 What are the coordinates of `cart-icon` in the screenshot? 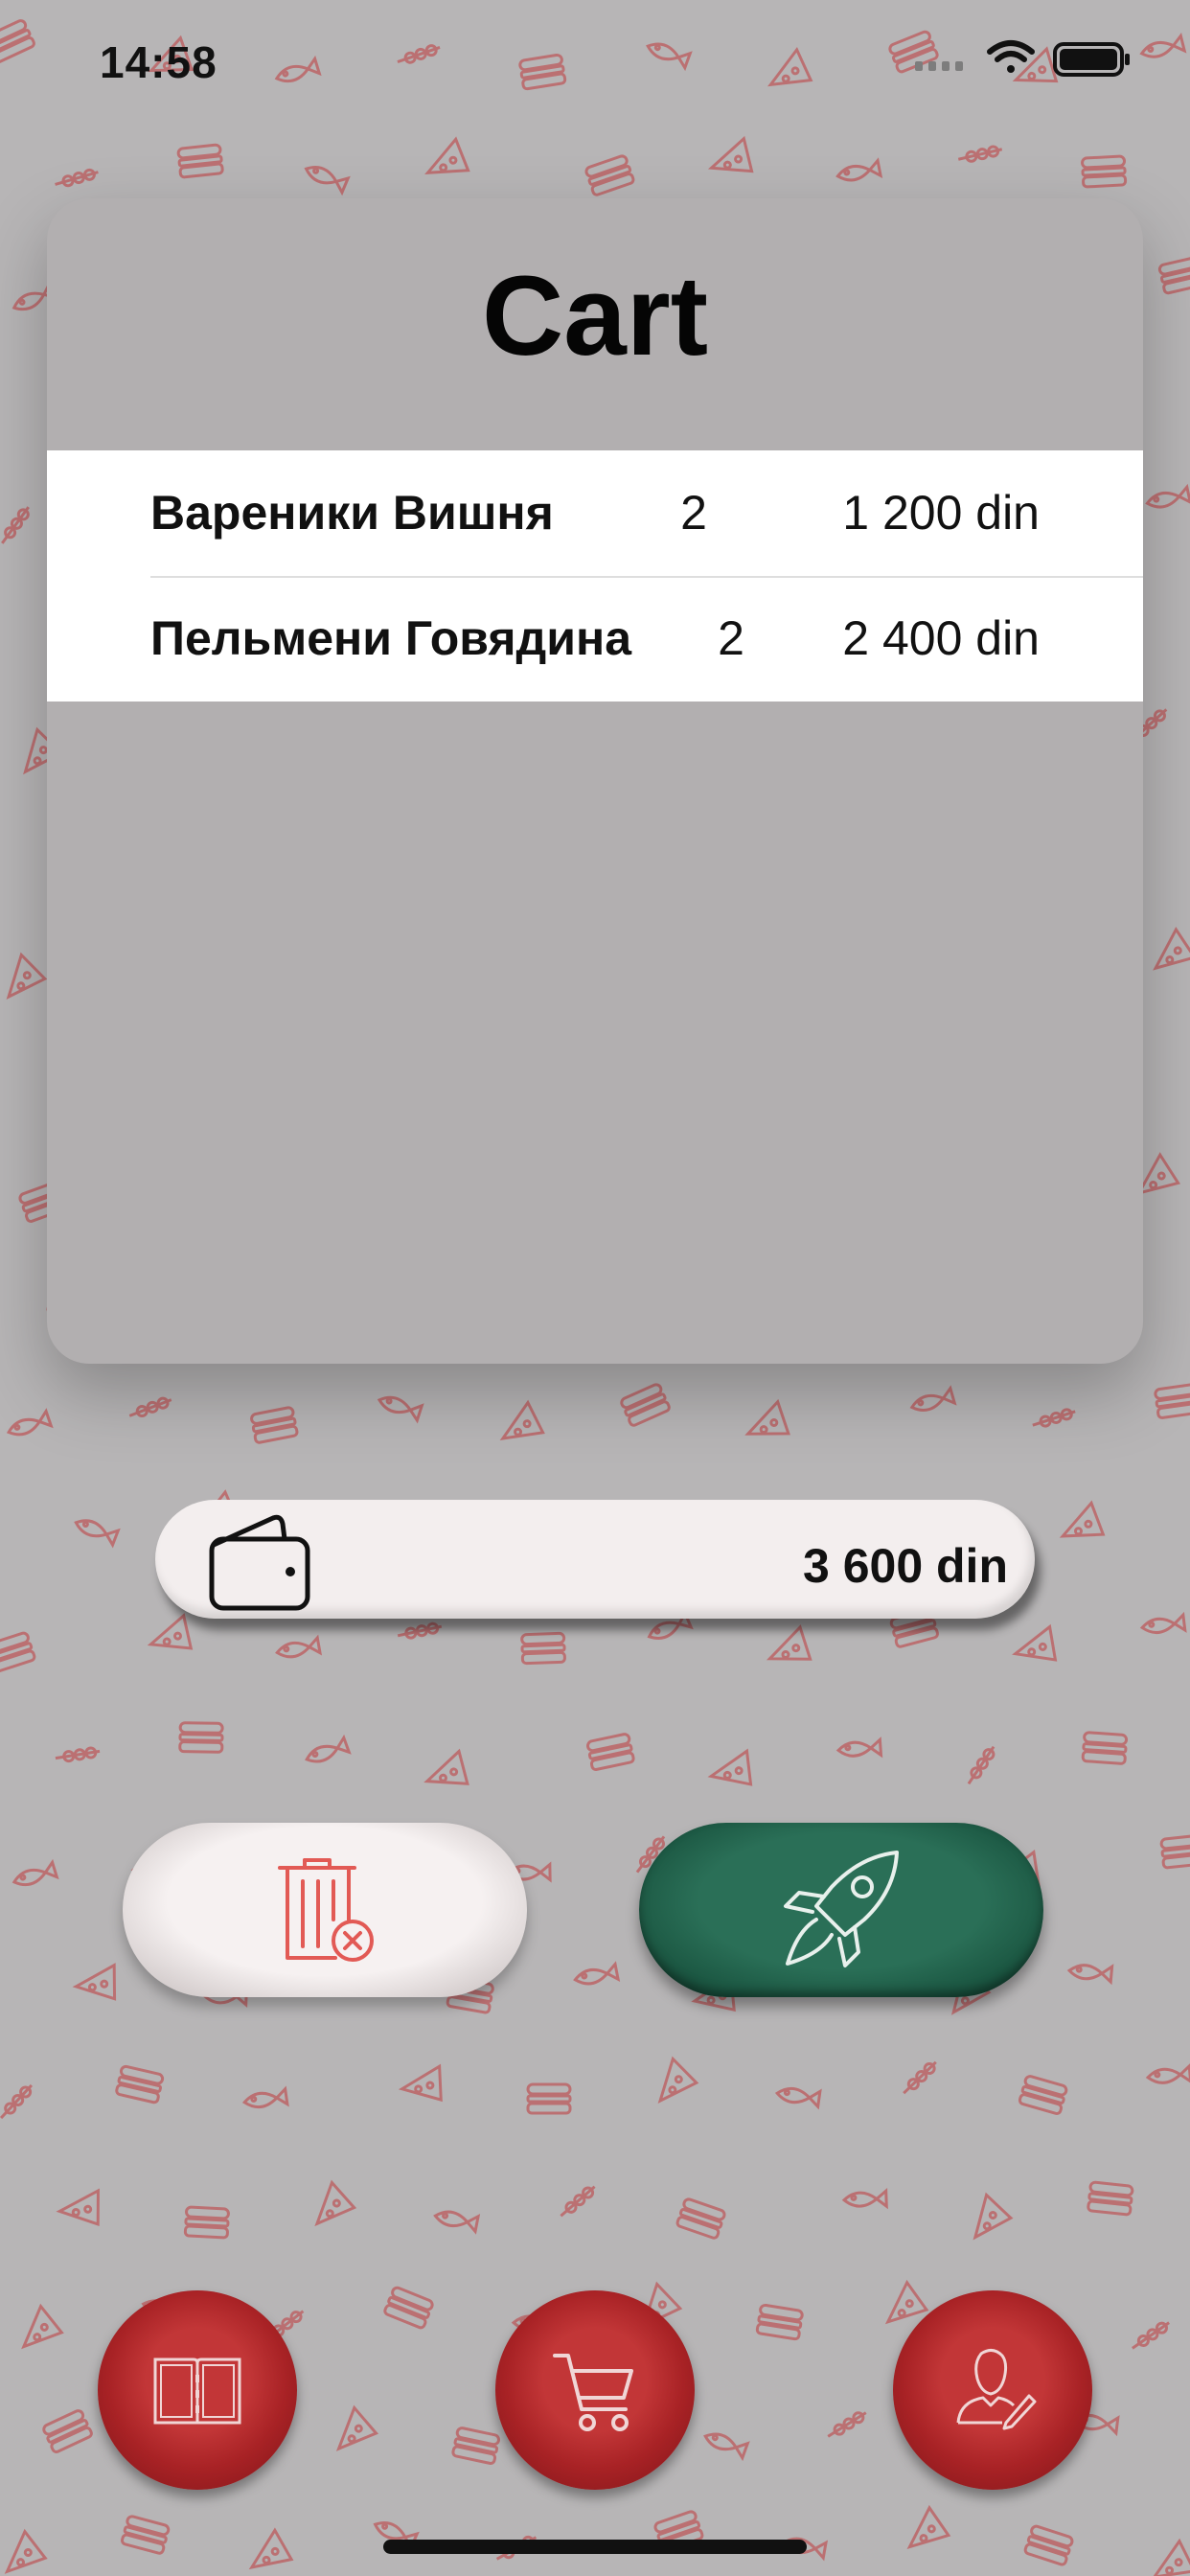 It's located at (593, 2392).